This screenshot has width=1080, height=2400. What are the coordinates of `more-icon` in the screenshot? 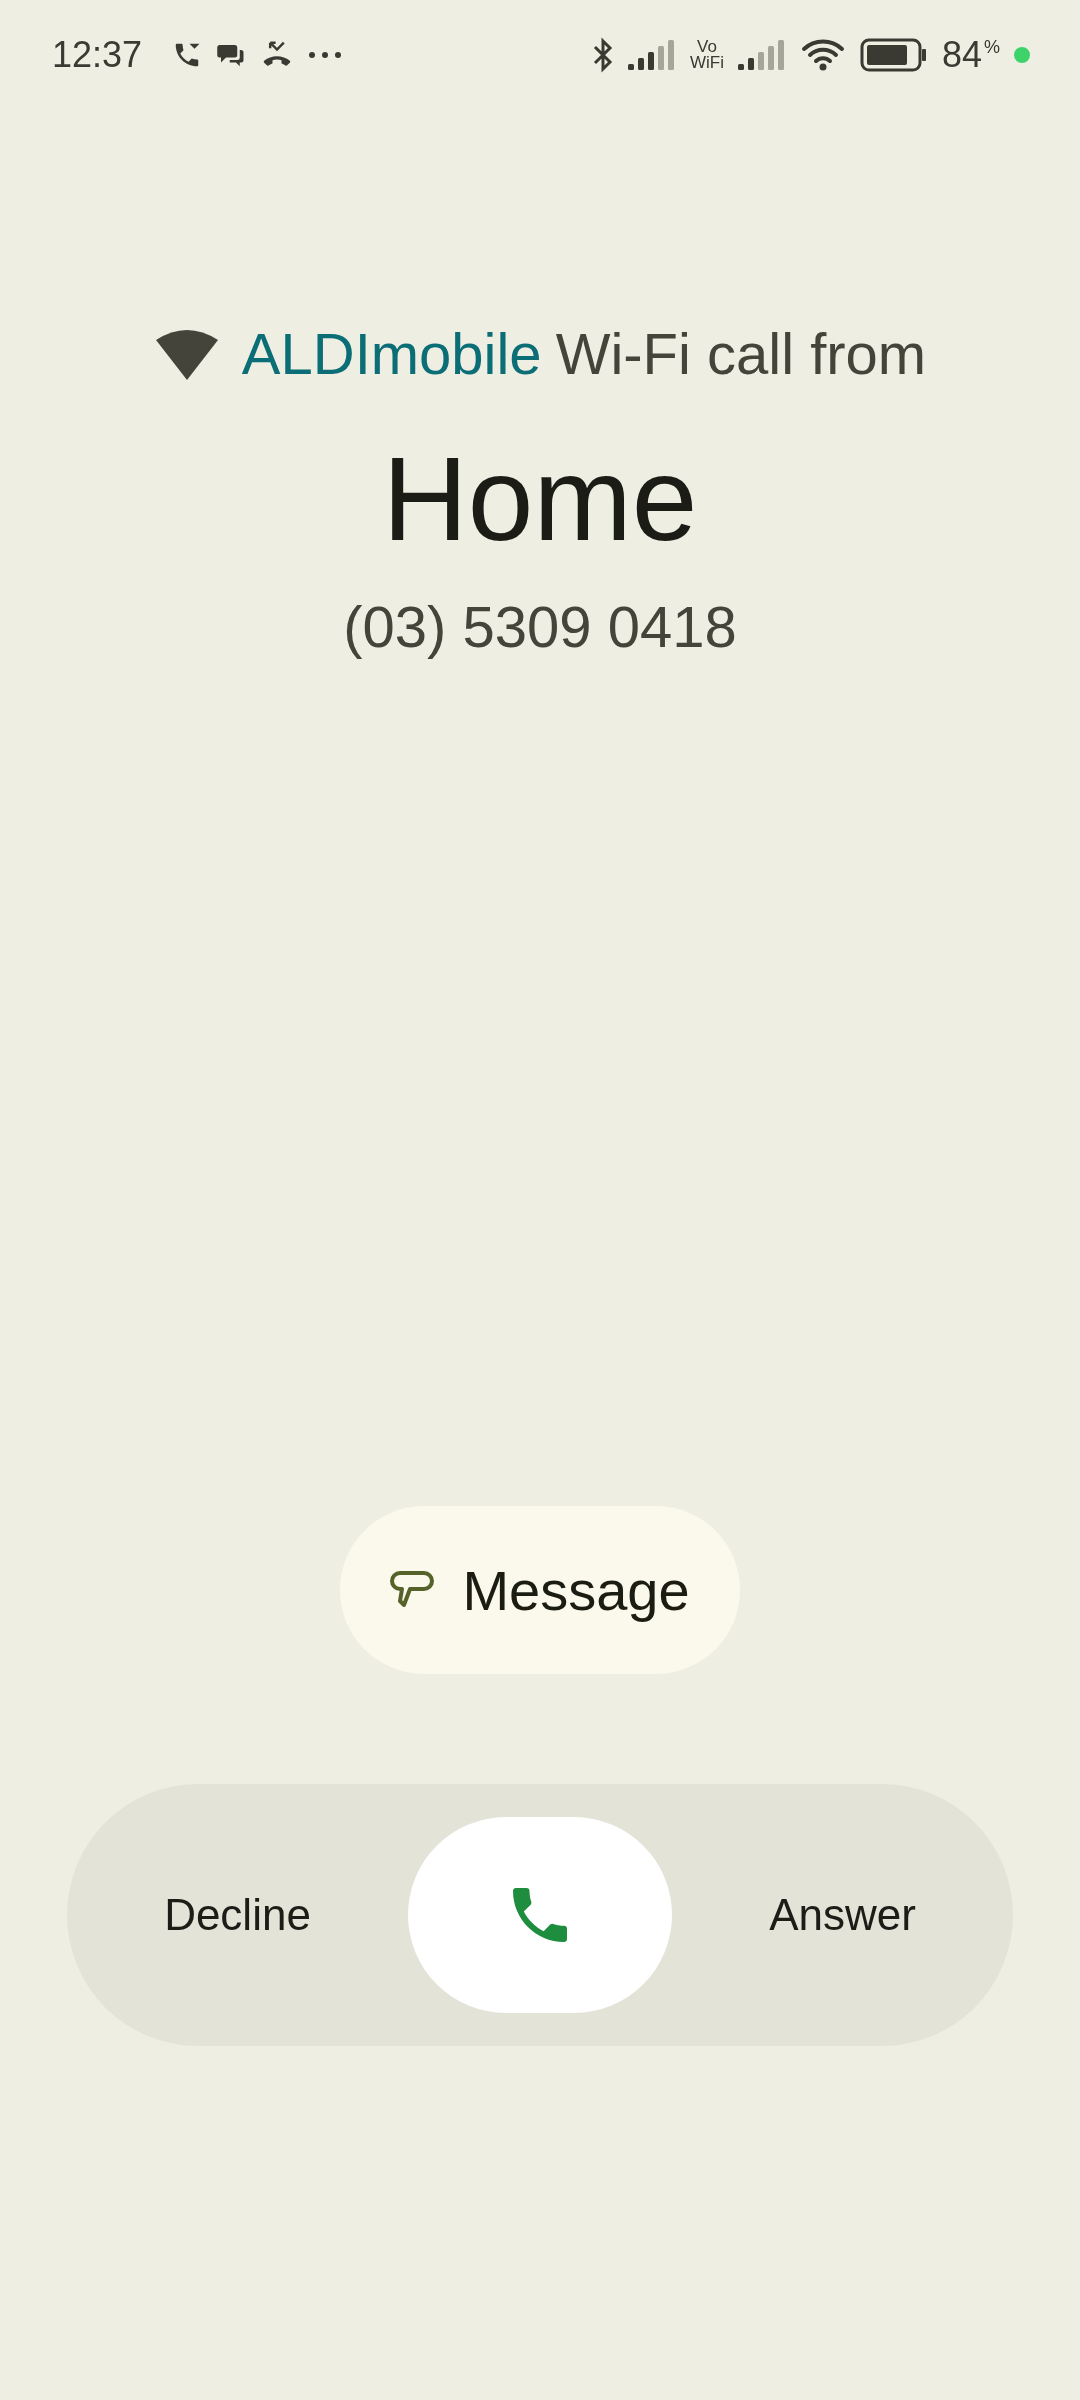 It's located at (325, 55).